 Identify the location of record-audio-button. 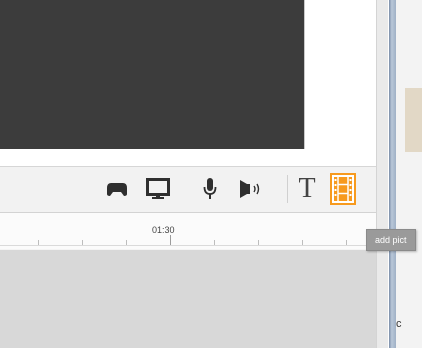
(210, 189).